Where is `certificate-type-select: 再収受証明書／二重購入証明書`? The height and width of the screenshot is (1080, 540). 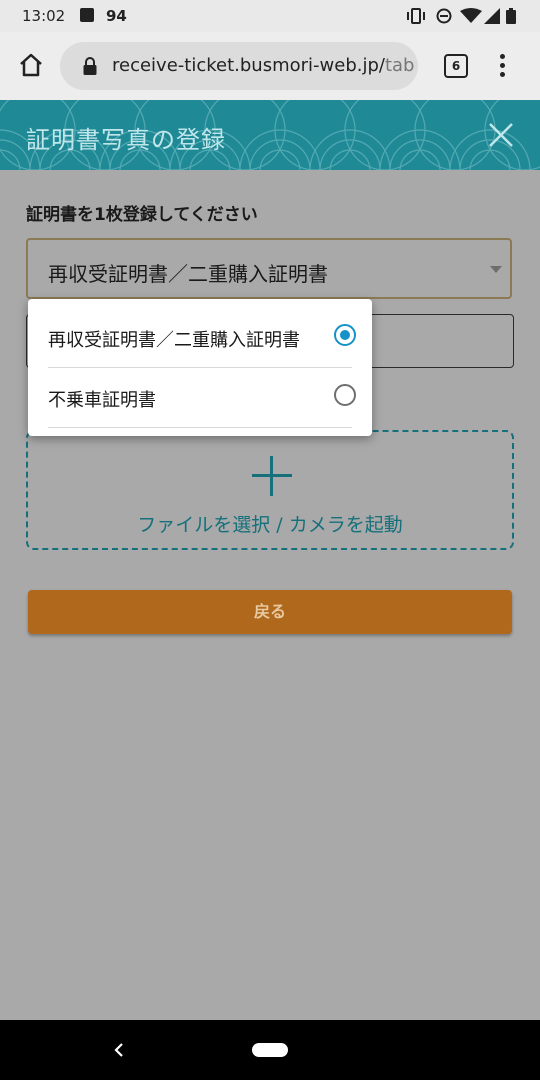 certificate-type-select: 再収受証明書／二重購入証明書 is located at coordinates (269, 268).